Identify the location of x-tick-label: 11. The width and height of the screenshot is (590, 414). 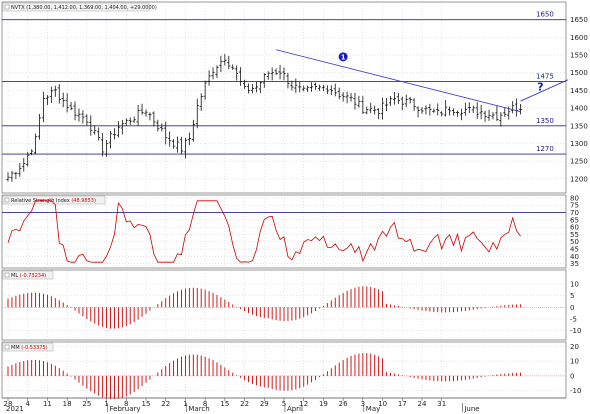
(47, 404).